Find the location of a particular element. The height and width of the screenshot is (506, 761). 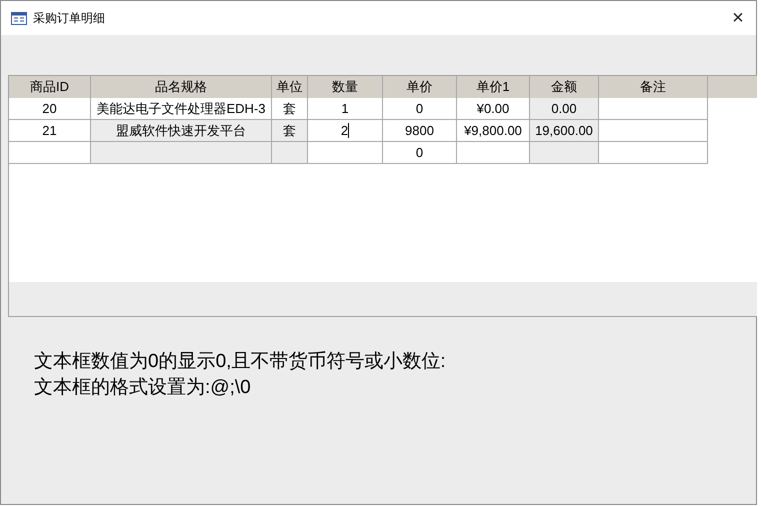

table-cell: 19,600.00 is located at coordinates (564, 131).